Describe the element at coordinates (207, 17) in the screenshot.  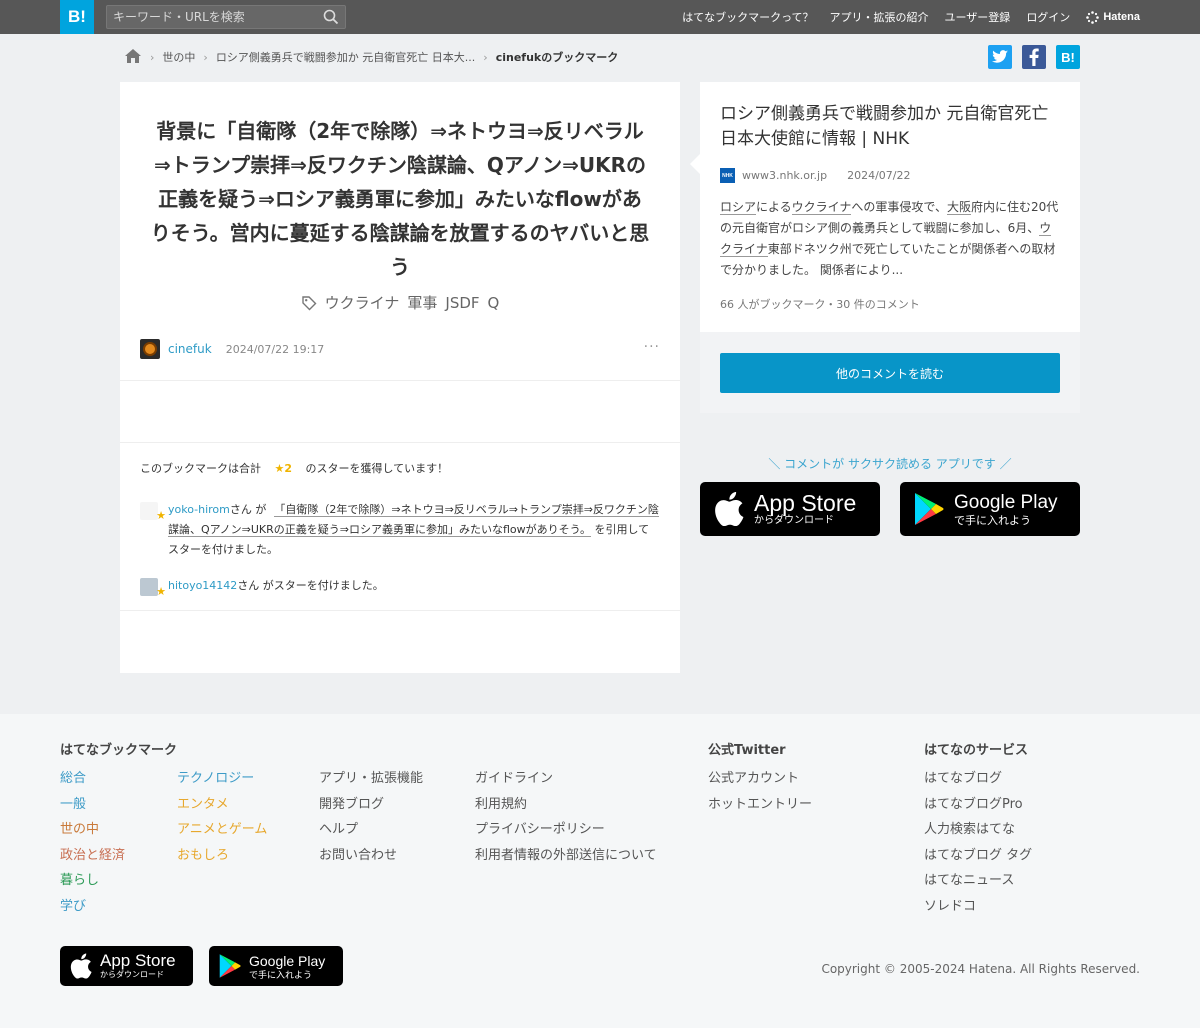
I see `search-input` at that location.